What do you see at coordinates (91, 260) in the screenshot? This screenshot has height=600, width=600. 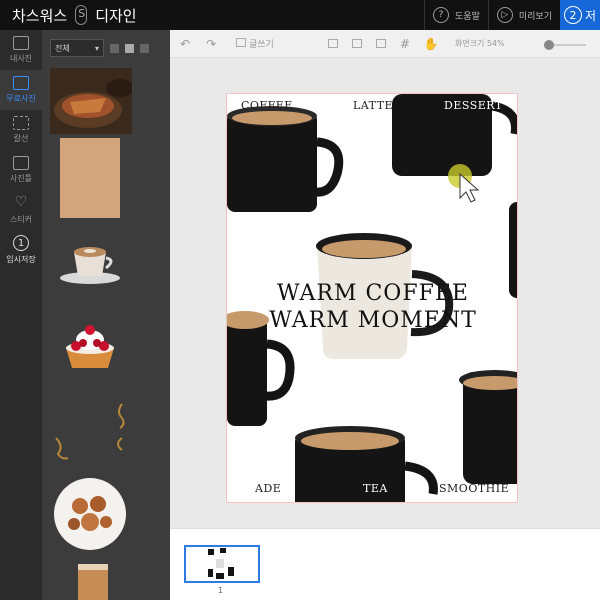 I see `asset-thumb-latte-cup` at bounding box center [91, 260].